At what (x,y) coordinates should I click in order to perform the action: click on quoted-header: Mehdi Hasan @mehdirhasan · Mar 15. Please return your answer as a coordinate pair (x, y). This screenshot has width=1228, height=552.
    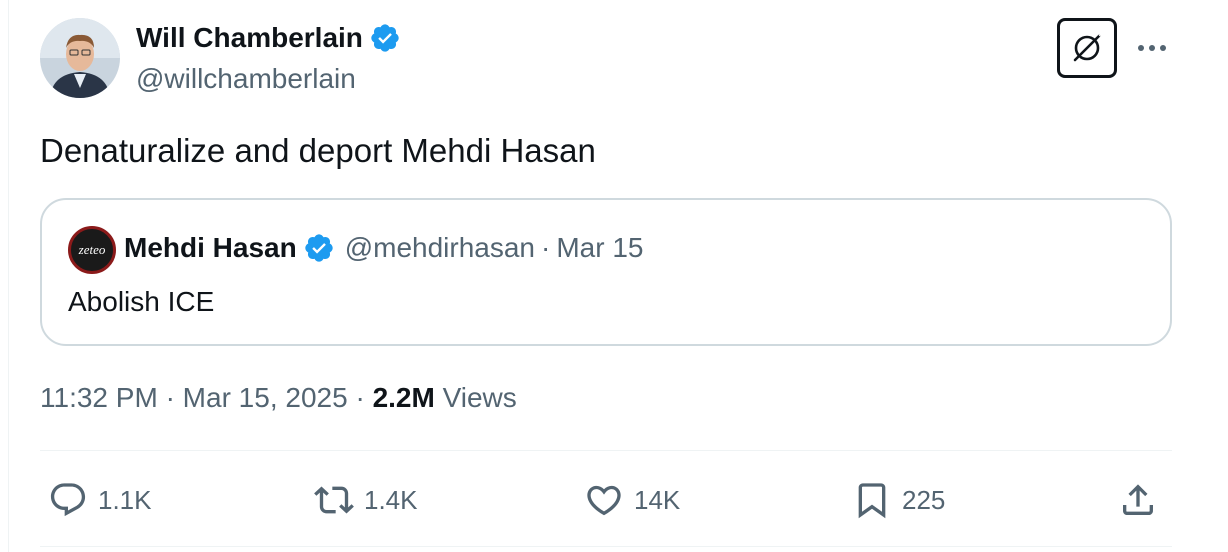
    Looking at the image, I should click on (384, 248).